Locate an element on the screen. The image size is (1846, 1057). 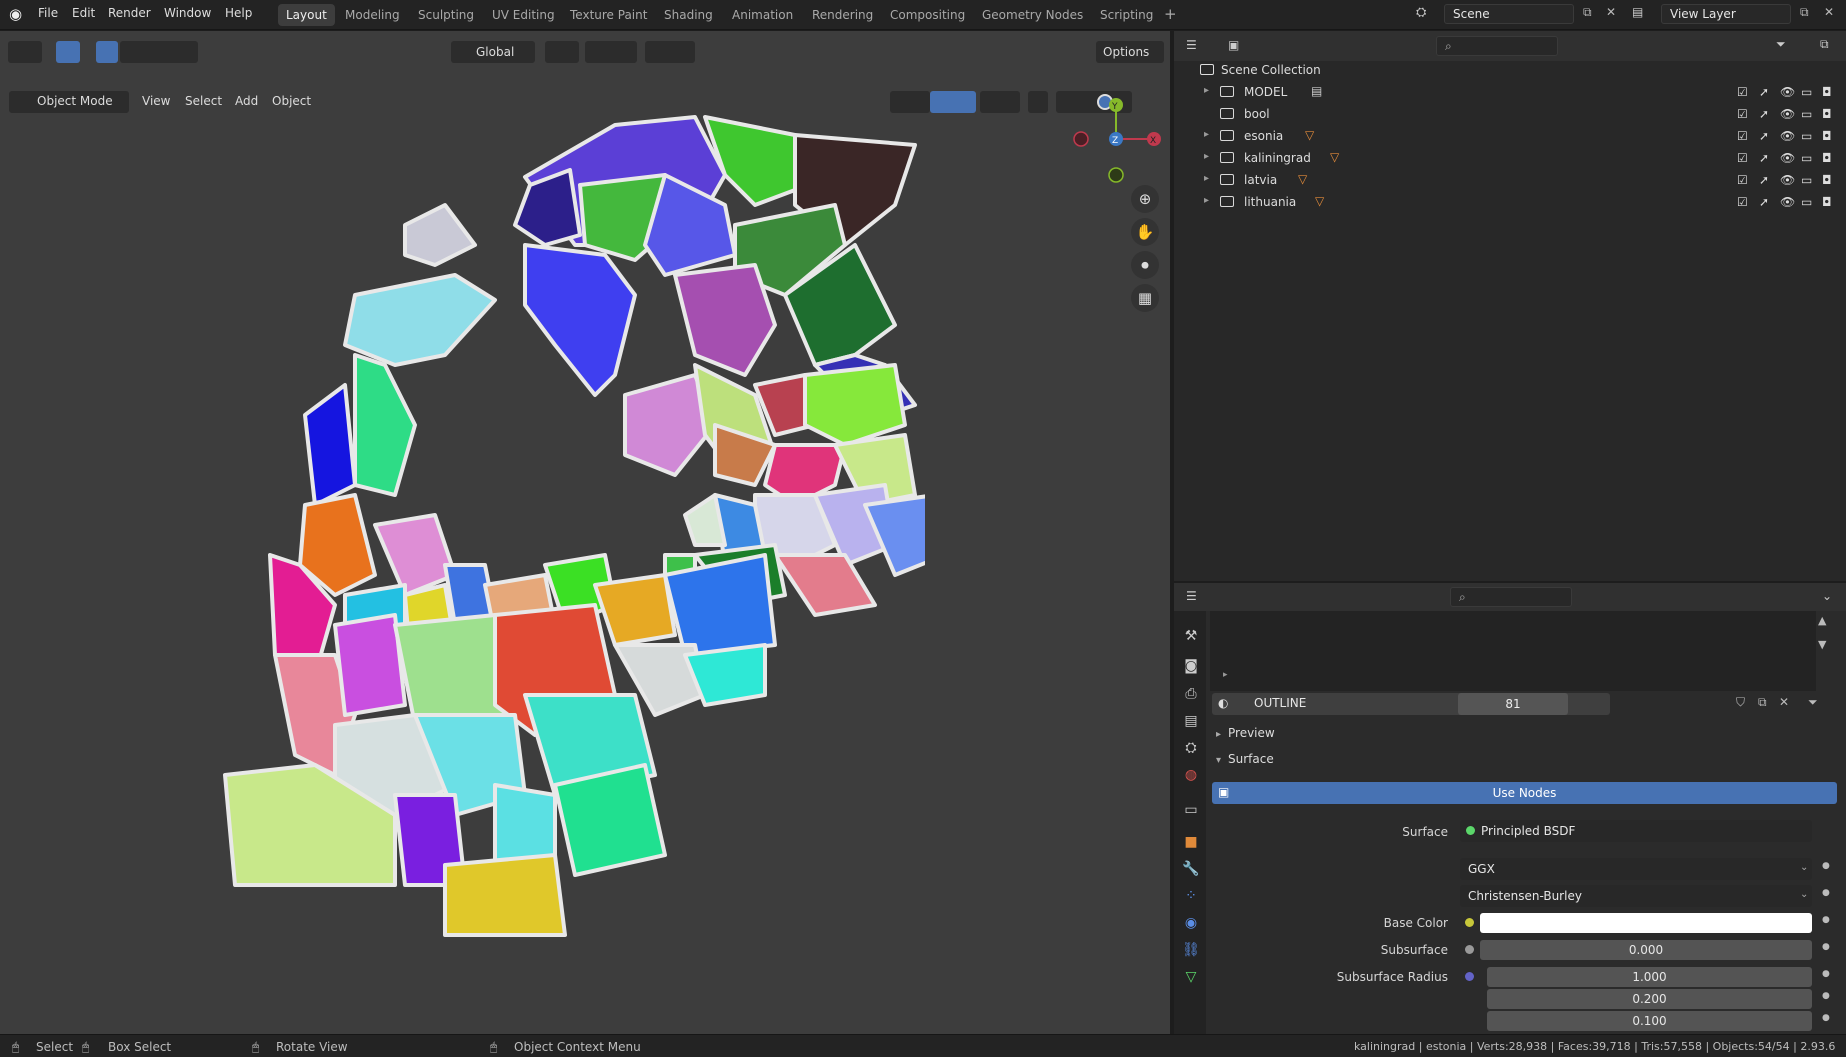
scene-field: Scene is located at coordinates (1509, 14).